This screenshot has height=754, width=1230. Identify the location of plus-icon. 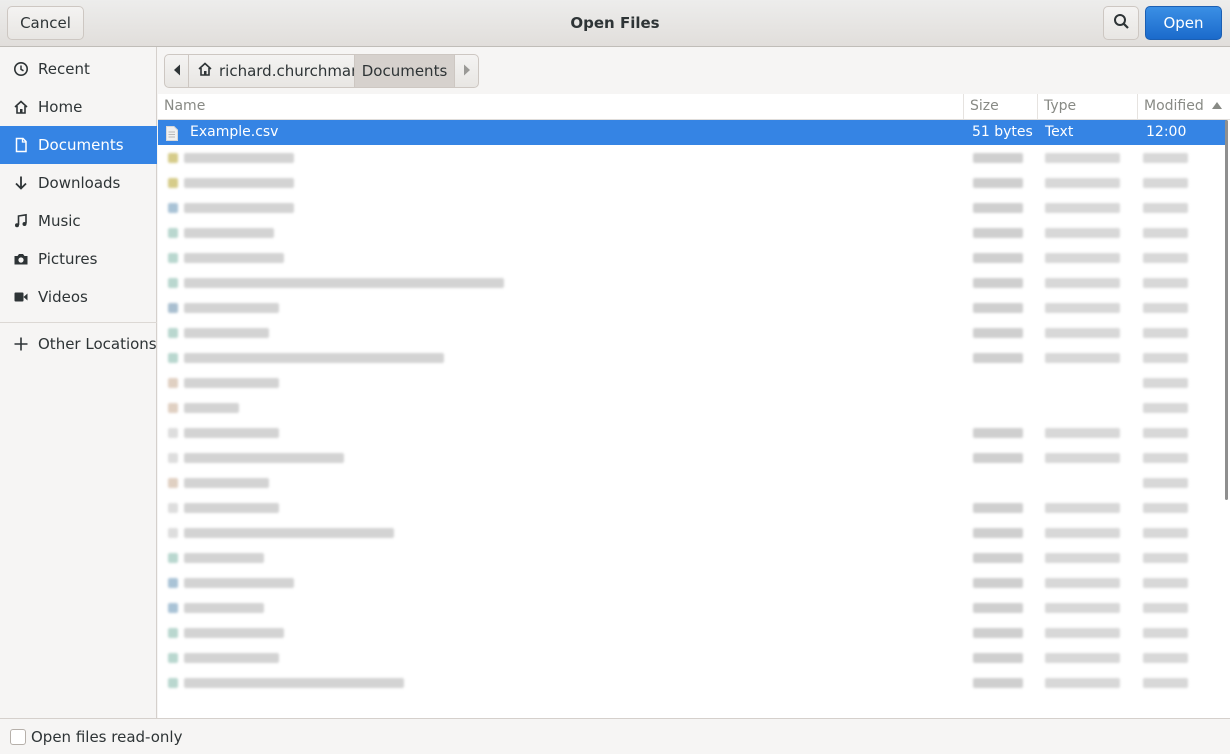
(21, 344).